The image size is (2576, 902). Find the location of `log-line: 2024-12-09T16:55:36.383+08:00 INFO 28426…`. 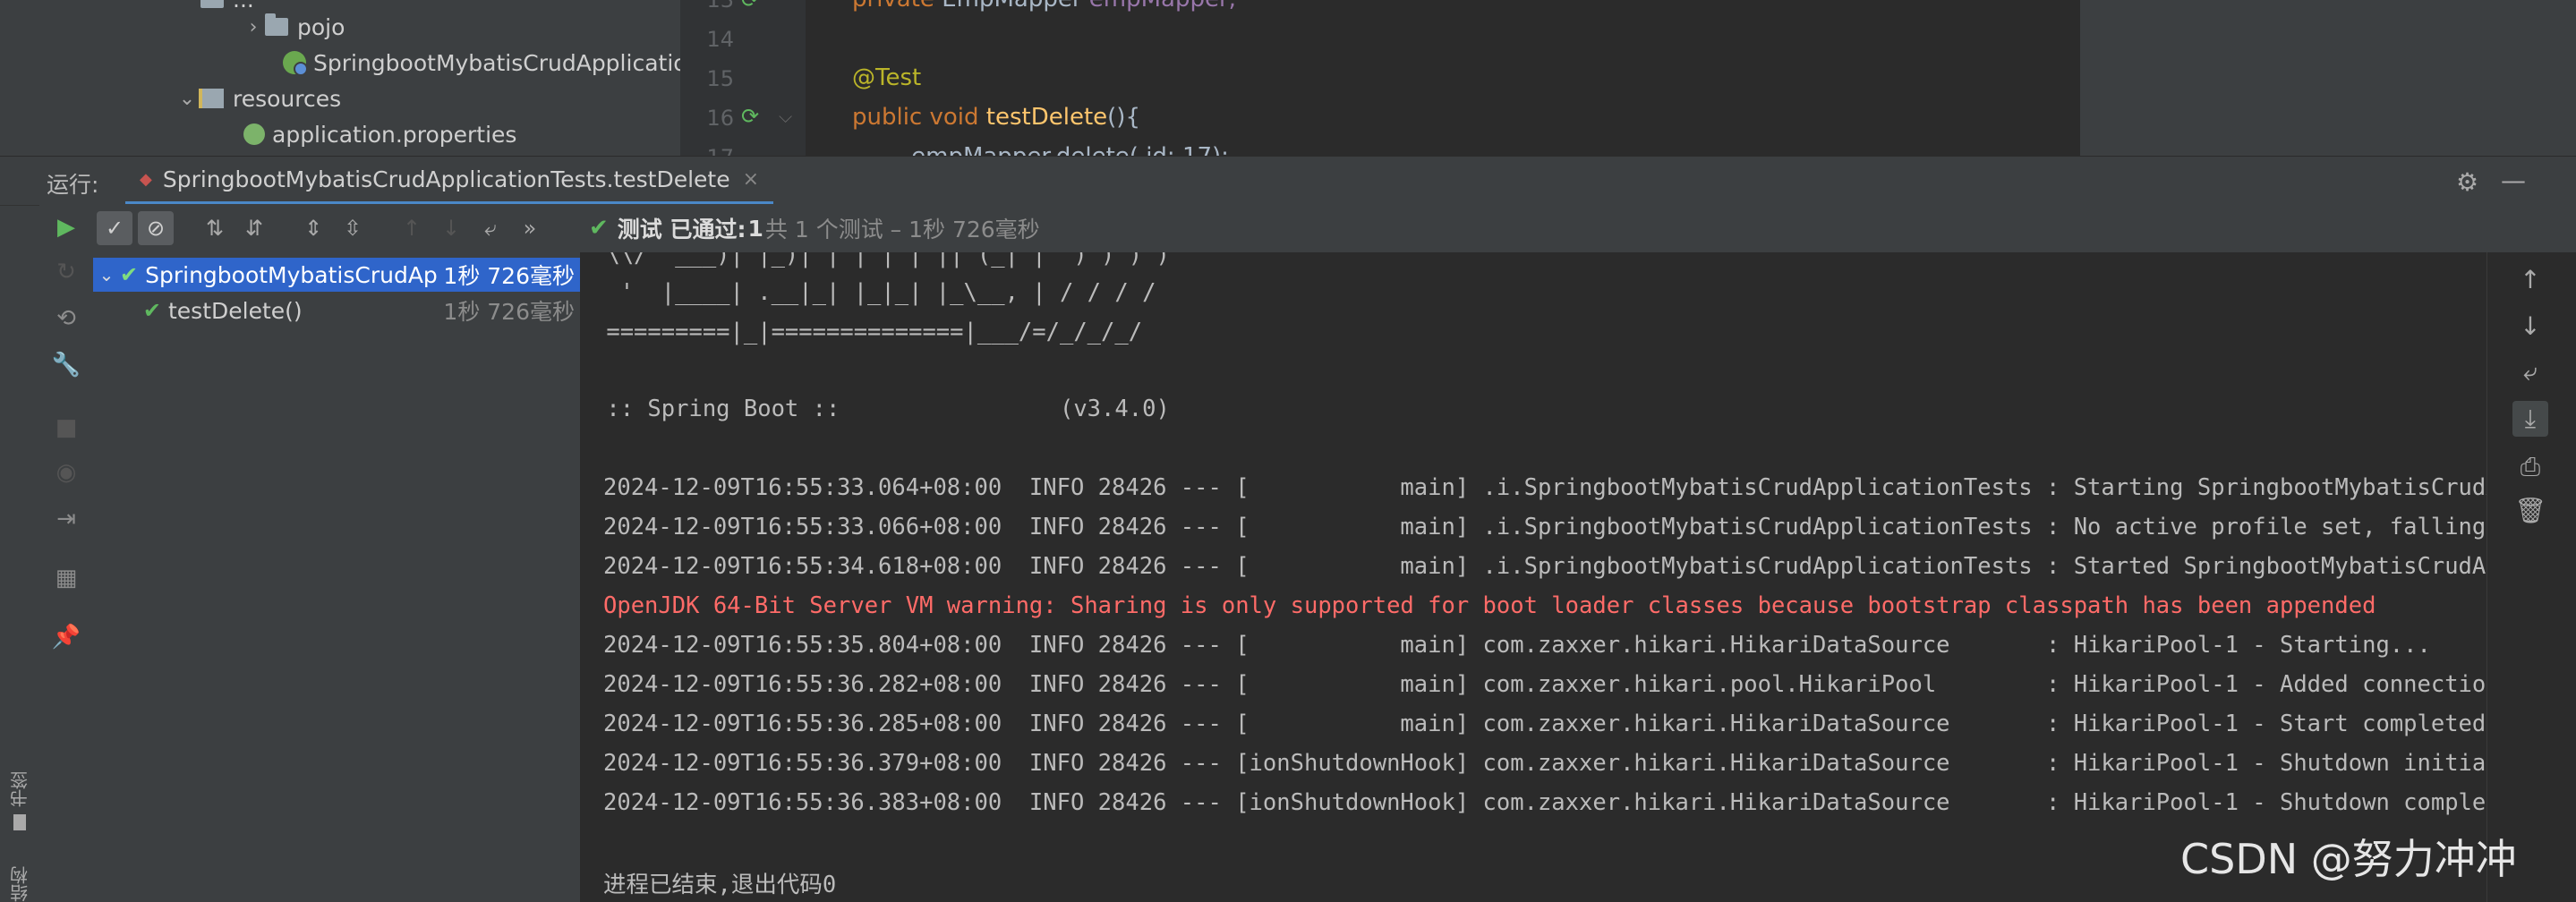

log-line: 2024-12-09T16:55:36.383+08:00 INFO 28426… is located at coordinates (1544, 802).